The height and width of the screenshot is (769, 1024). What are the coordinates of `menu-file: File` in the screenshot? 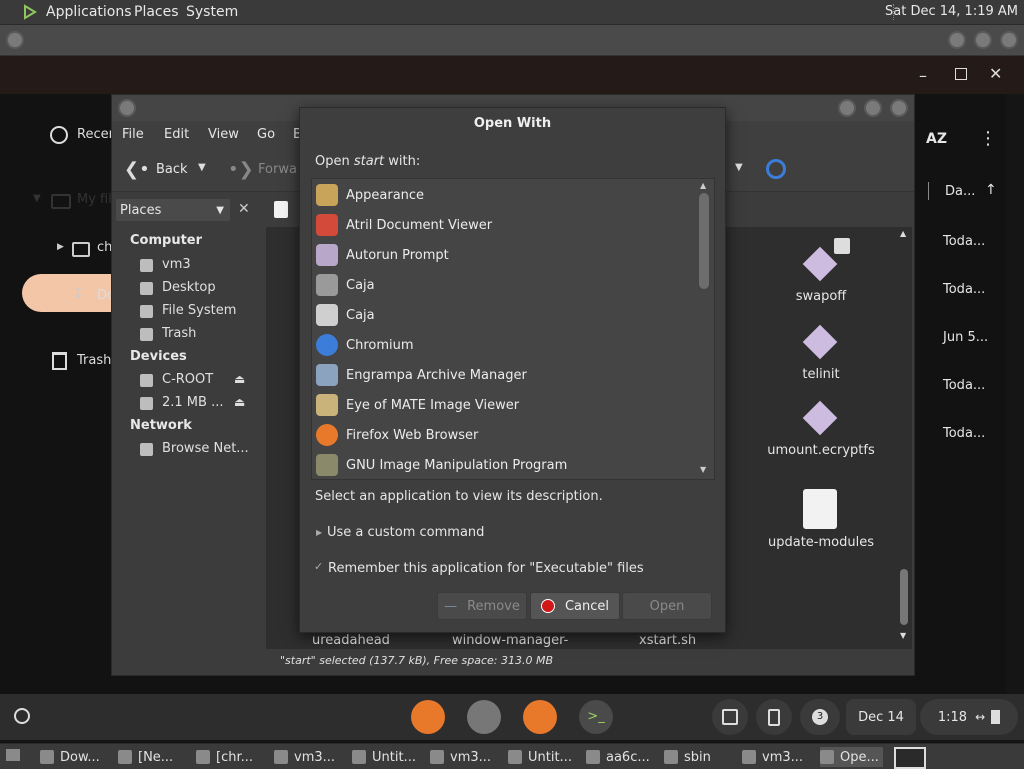 It's located at (133, 134).